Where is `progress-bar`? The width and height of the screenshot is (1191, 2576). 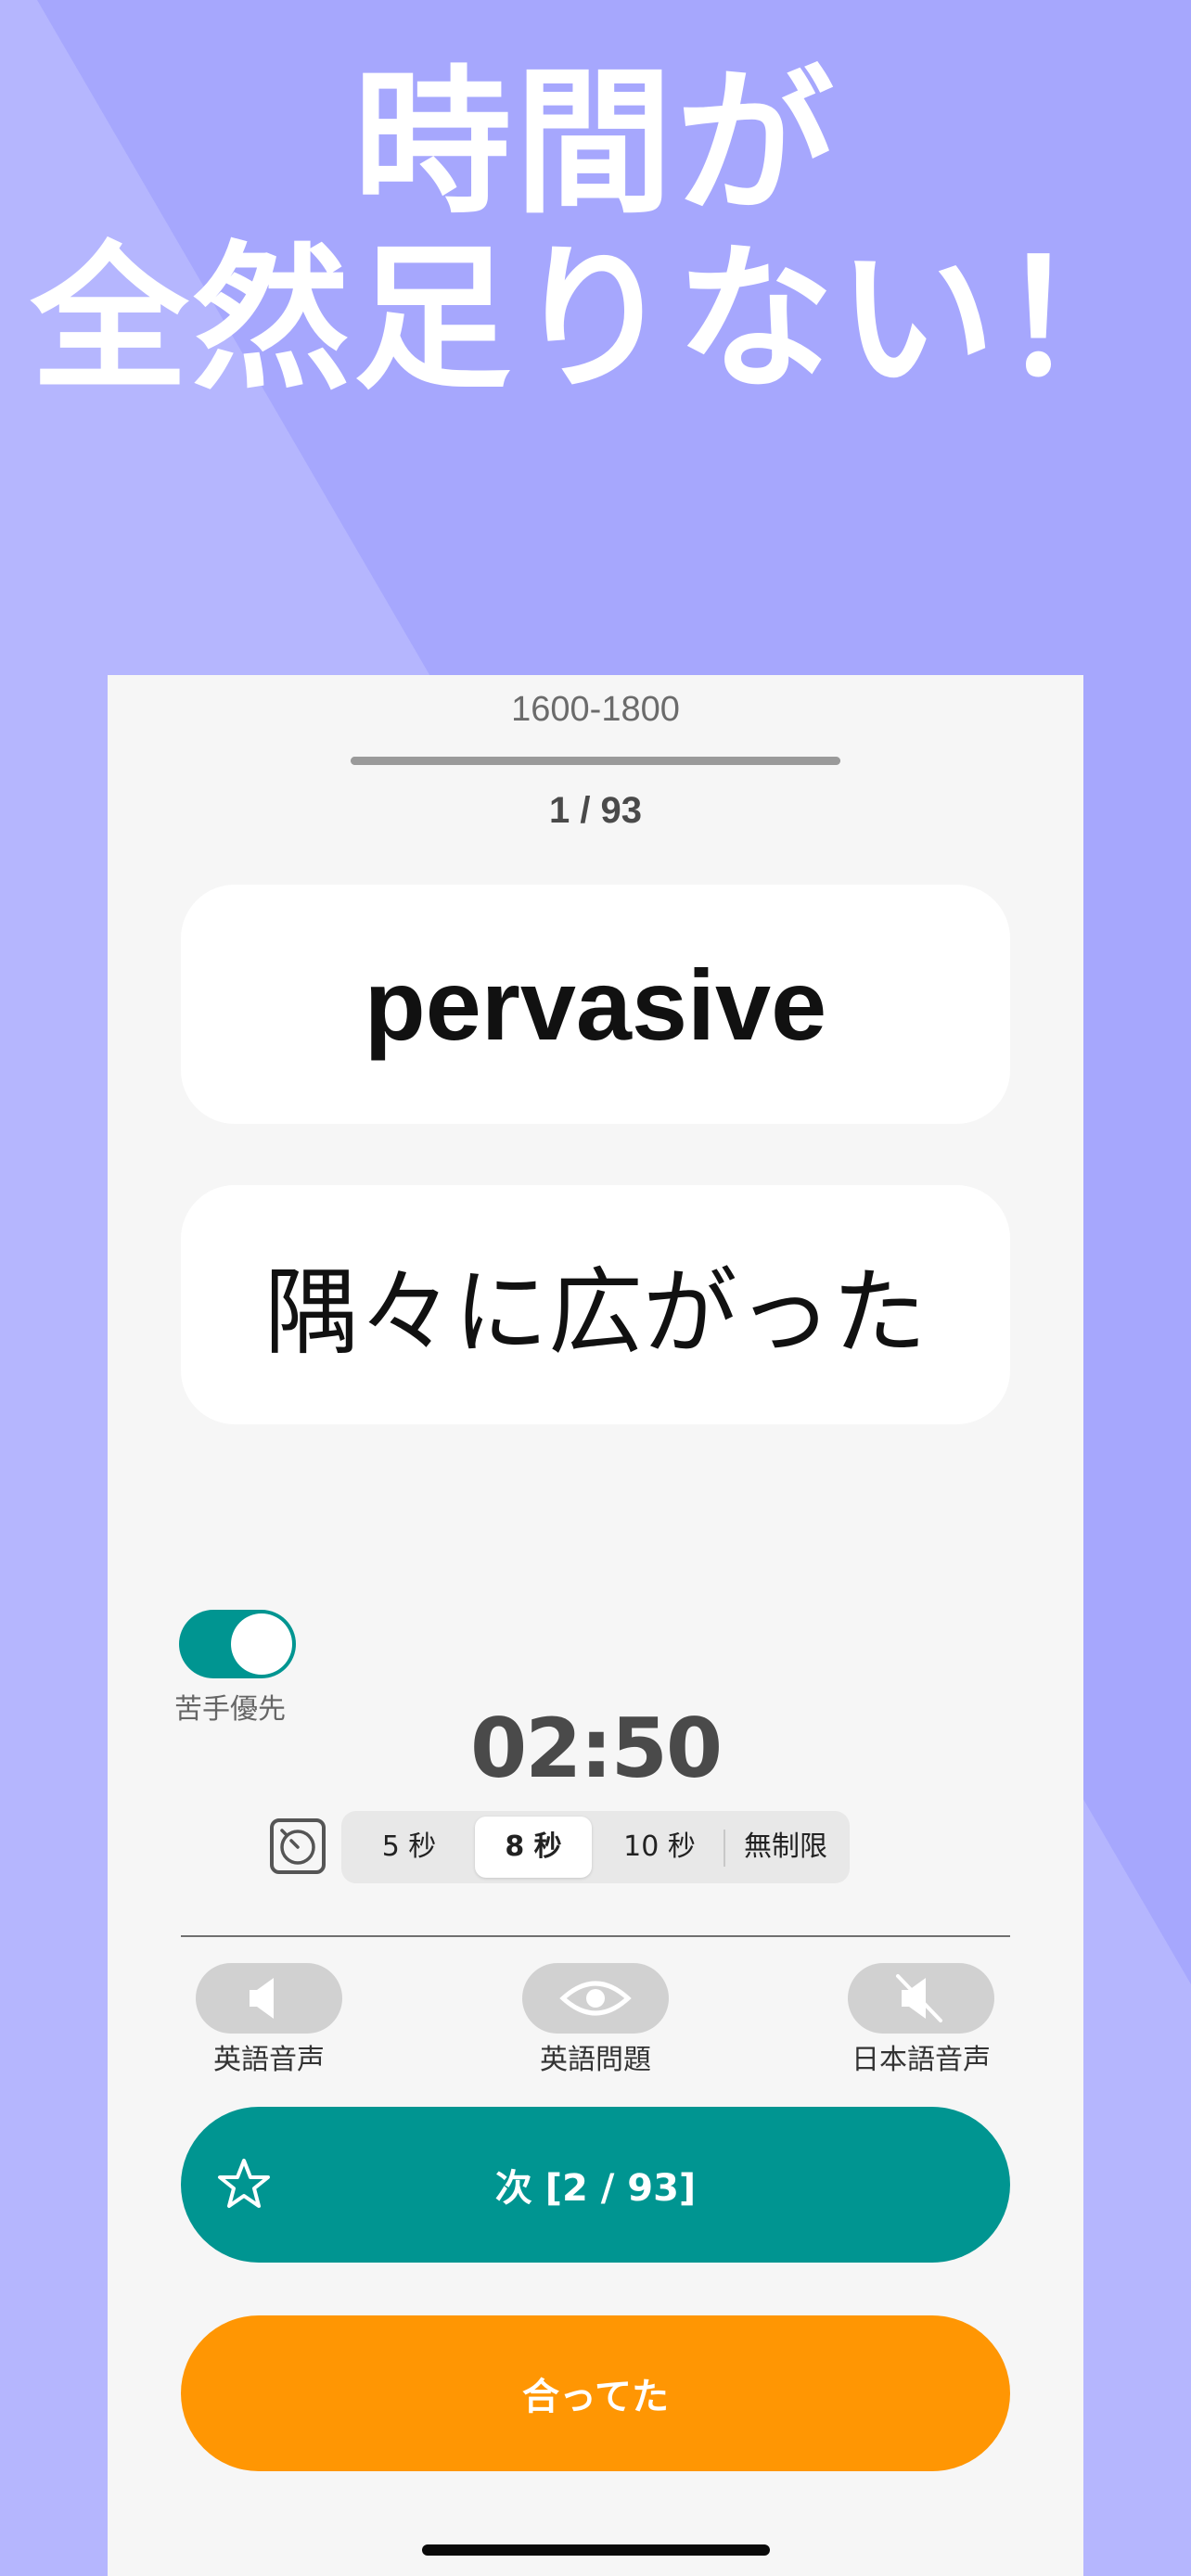
progress-bar is located at coordinates (595, 761).